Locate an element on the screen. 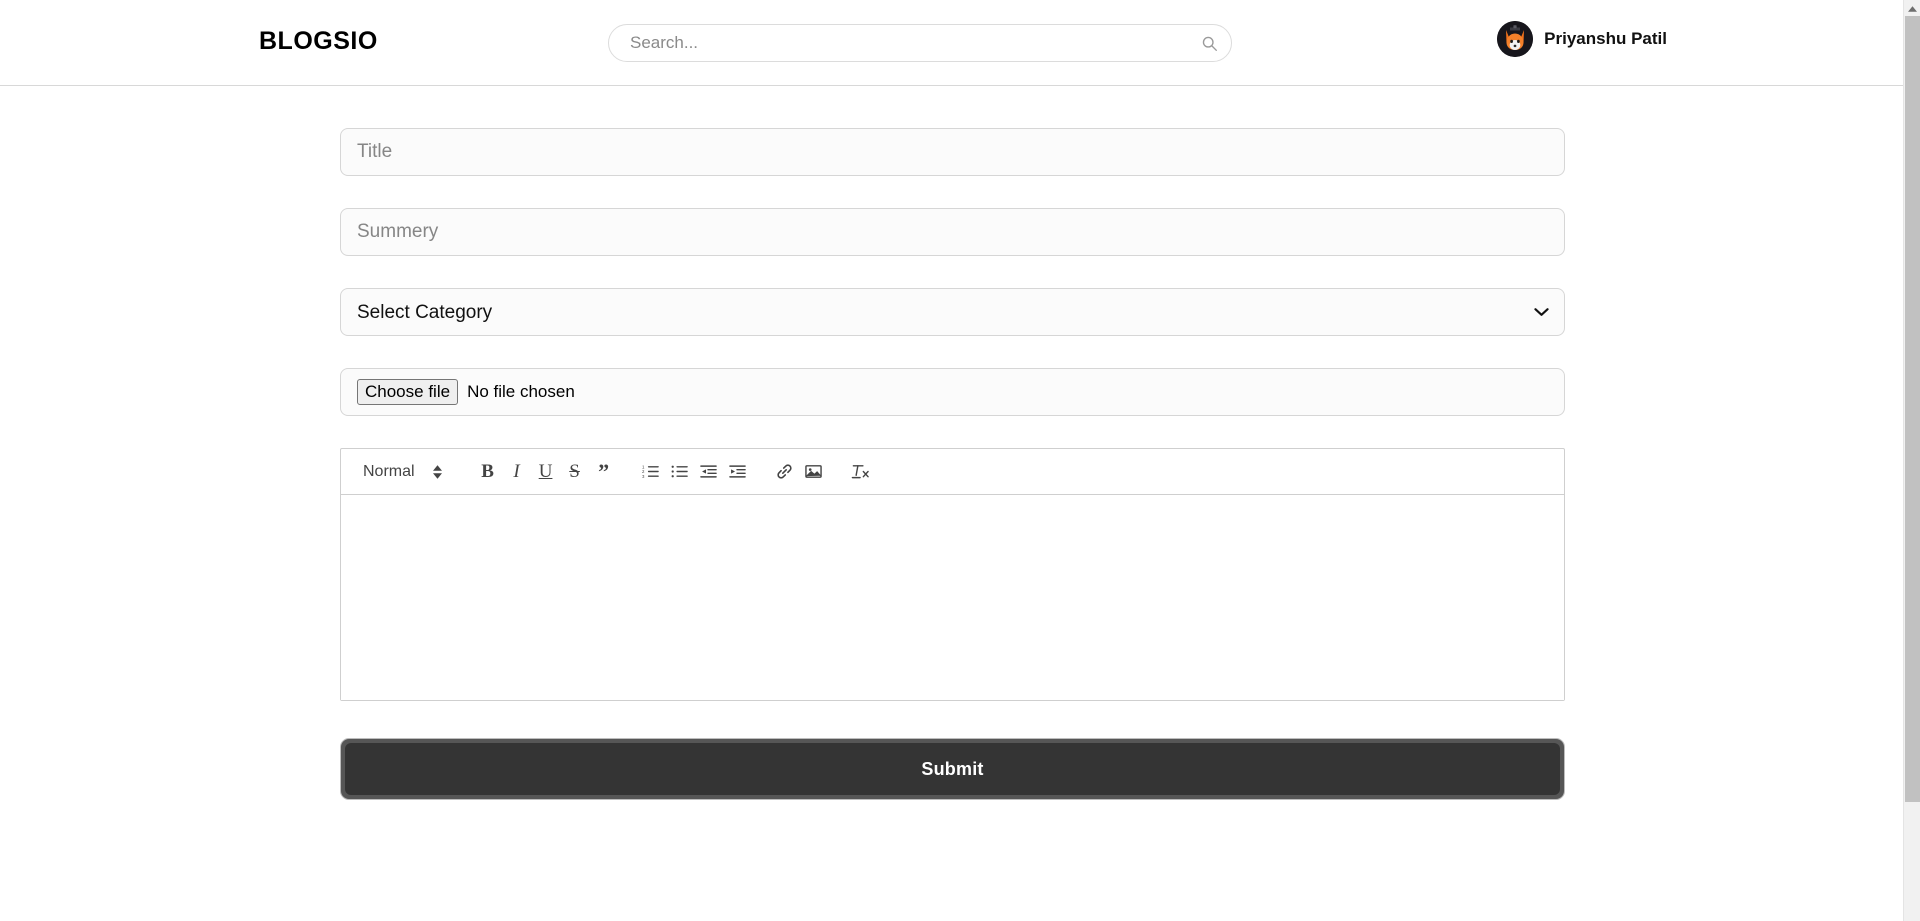  fox-avatar is located at coordinates (1515, 39).